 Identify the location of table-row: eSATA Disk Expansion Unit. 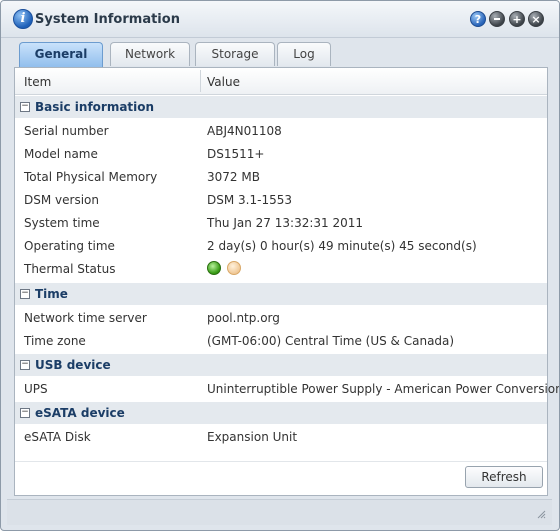
(281, 436).